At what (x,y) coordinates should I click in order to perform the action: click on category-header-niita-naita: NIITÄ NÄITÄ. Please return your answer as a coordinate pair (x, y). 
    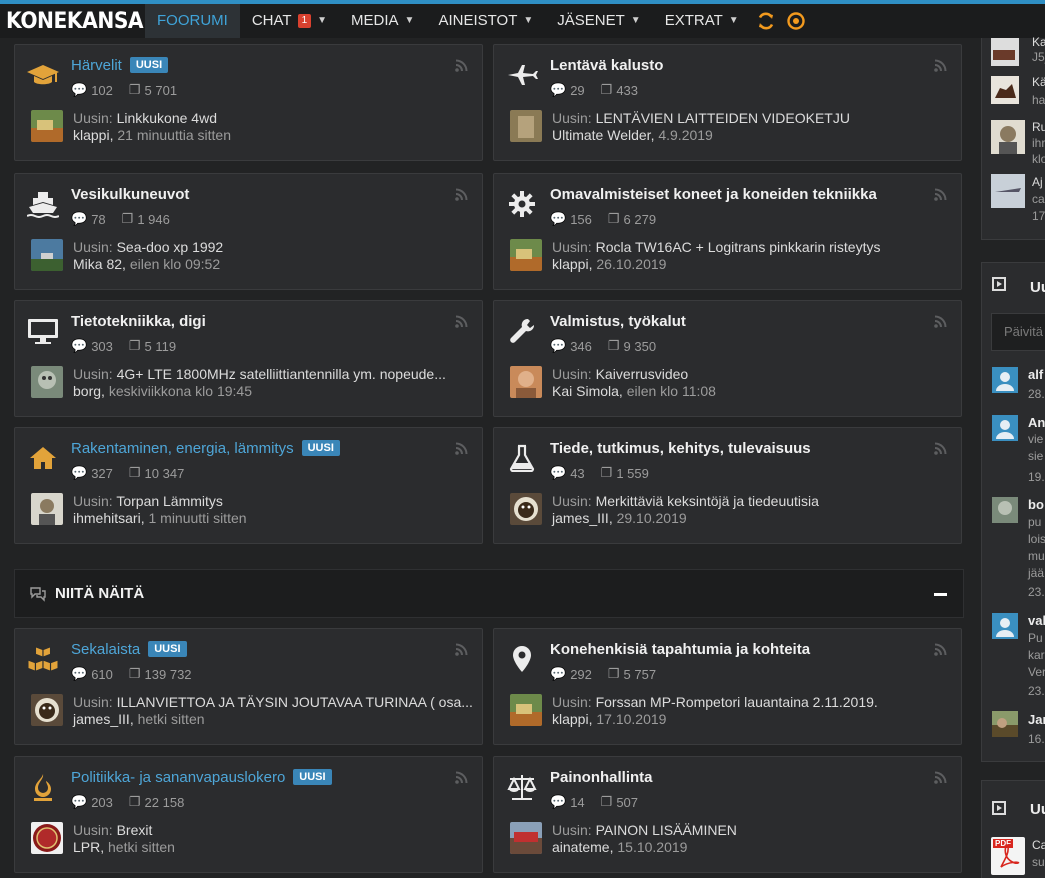
    Looking at the image, I should click on (489, 593).